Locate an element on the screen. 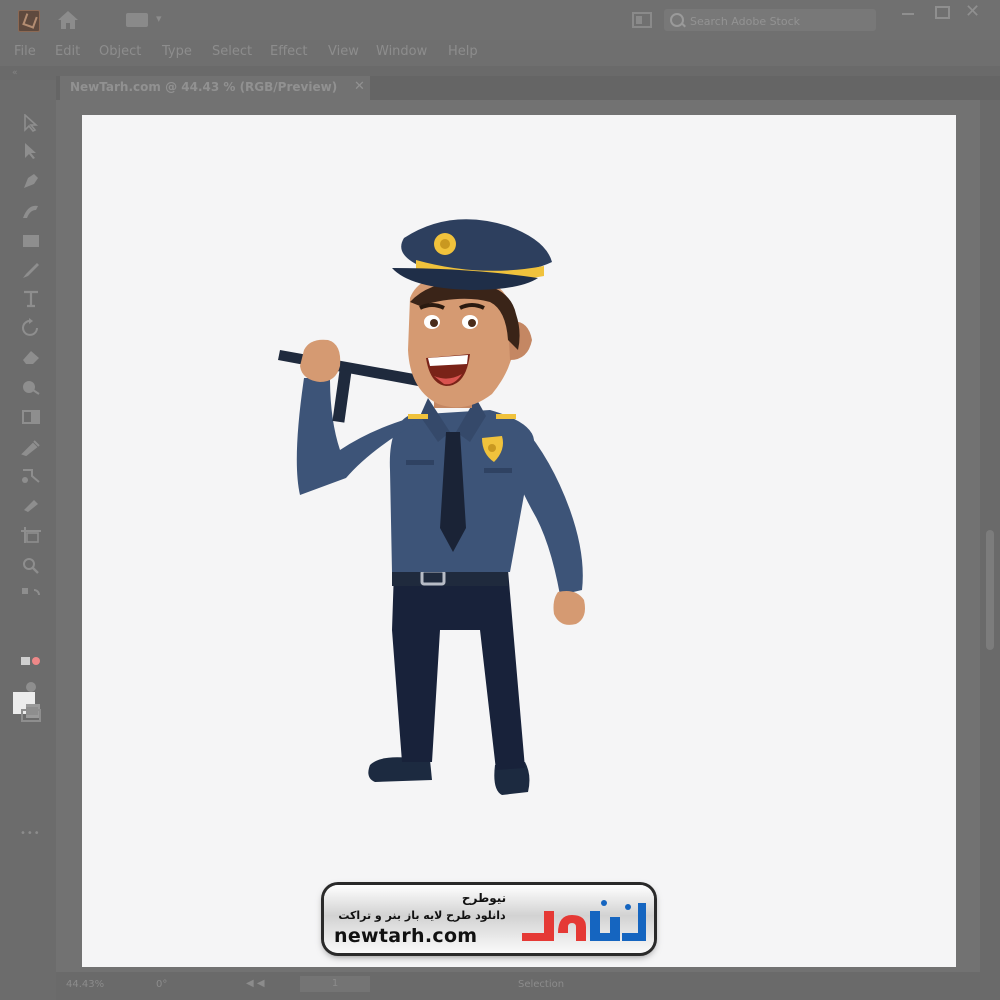 This screenshot has width=1000, height=1000. workspace-switcher-icon is located at coordinates (137, 20).